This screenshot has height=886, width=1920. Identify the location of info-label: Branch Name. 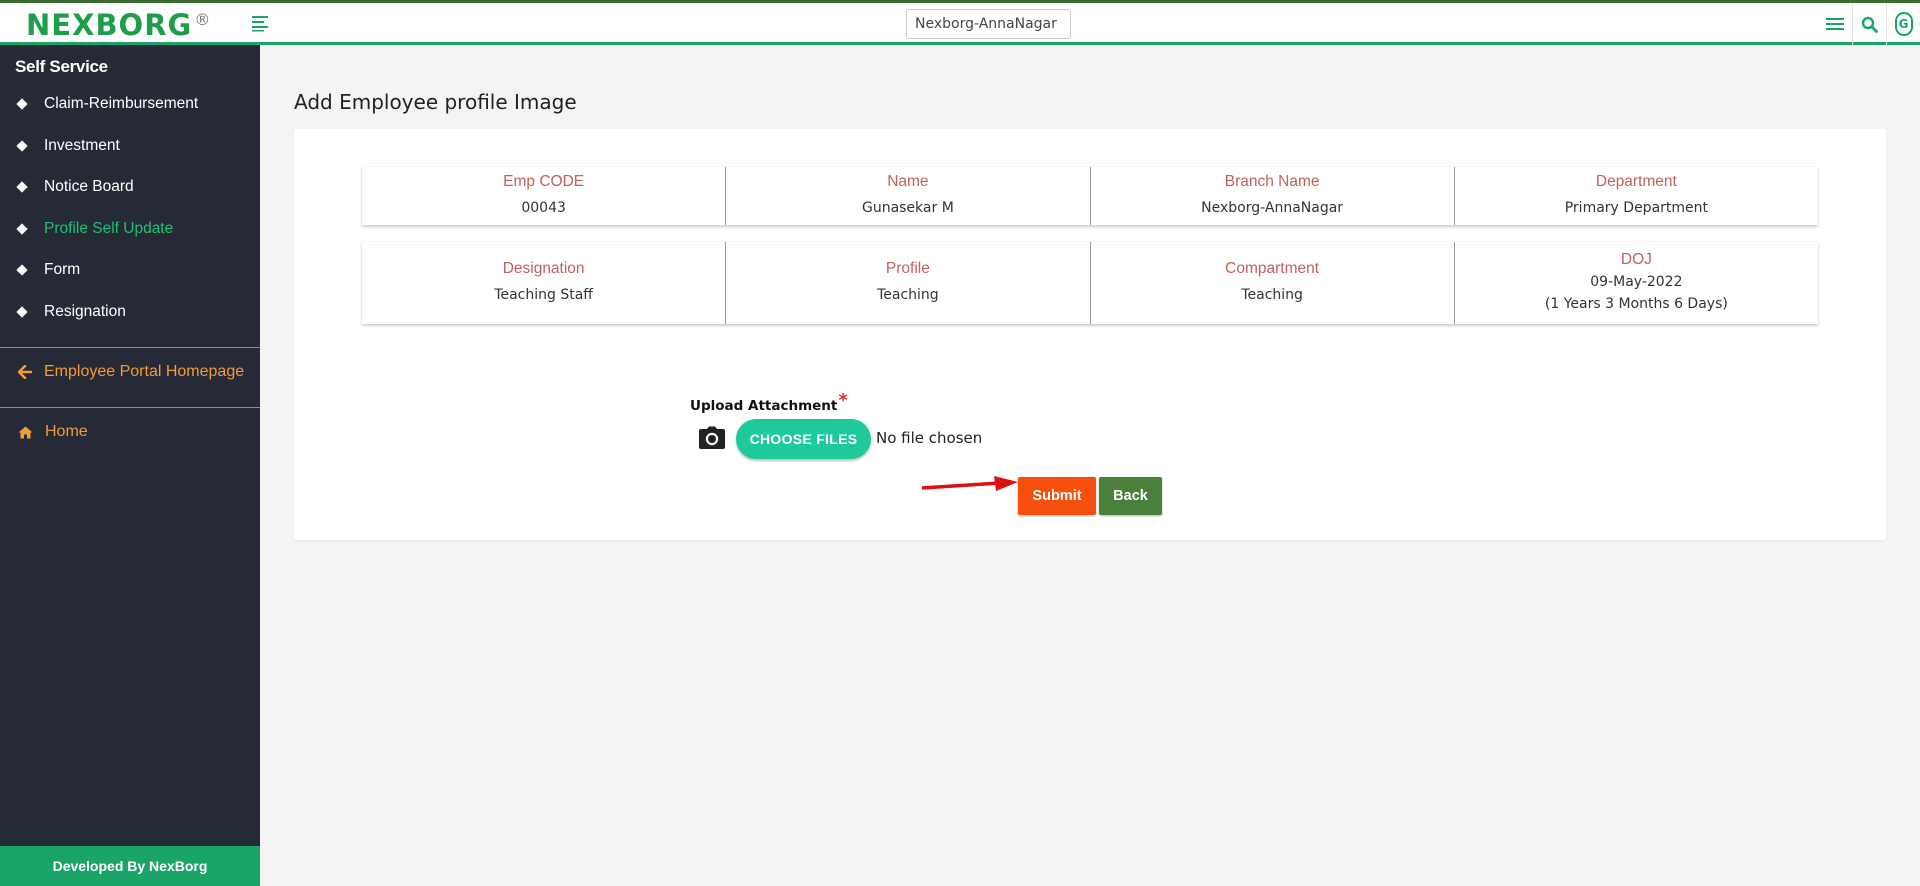
(1272, 181).